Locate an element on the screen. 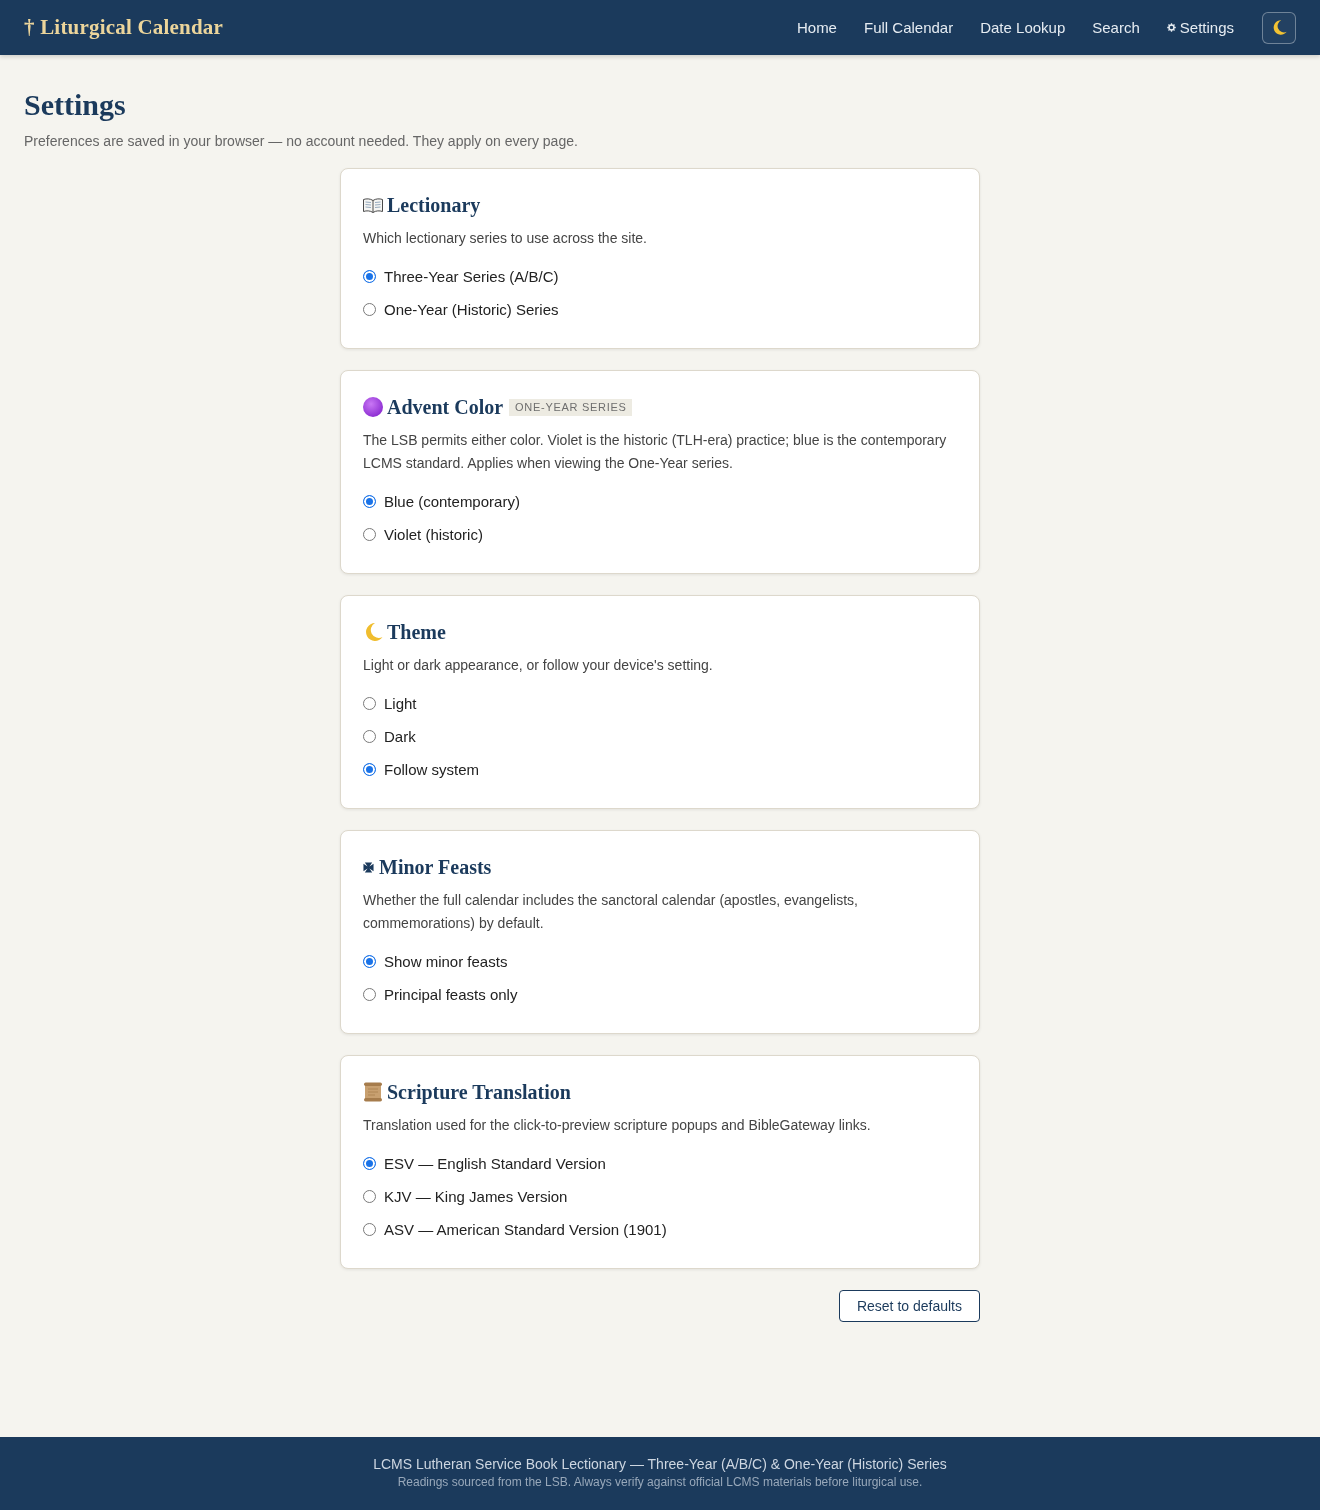 Image resolution: width=1320 pixels, height=1510 pixels. option-label: One-Year (Historic) Series is located at coordinates (471, 309).